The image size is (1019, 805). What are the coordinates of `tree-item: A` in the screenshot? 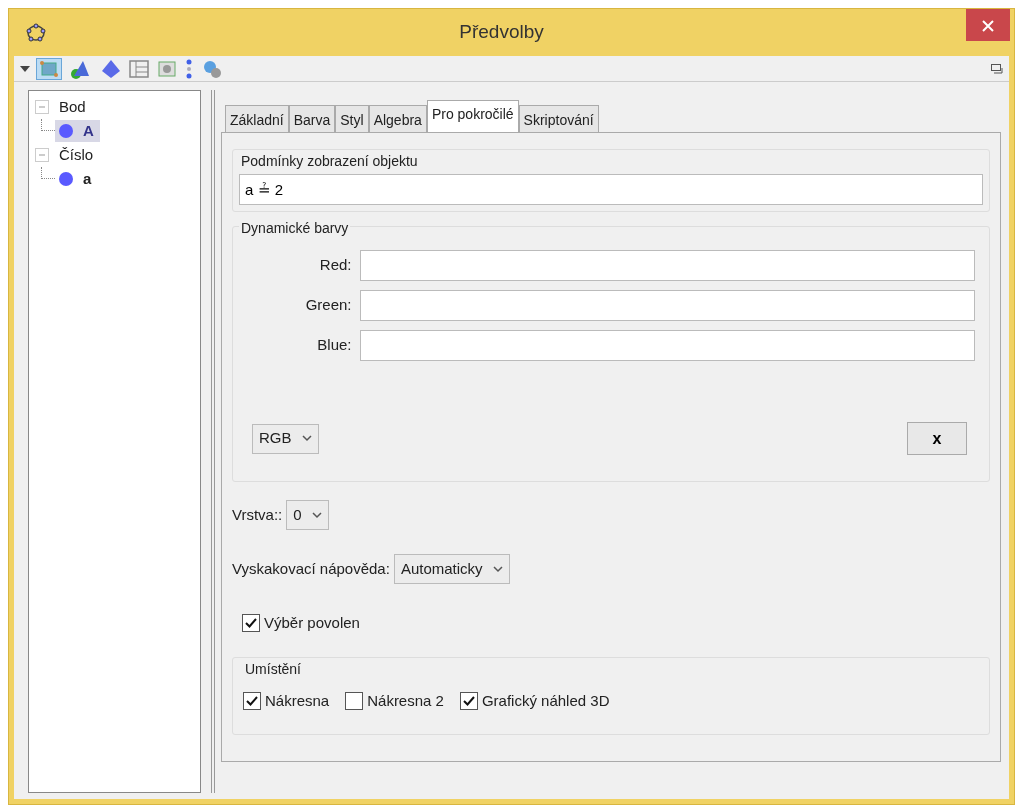 It's located at (77, 131).